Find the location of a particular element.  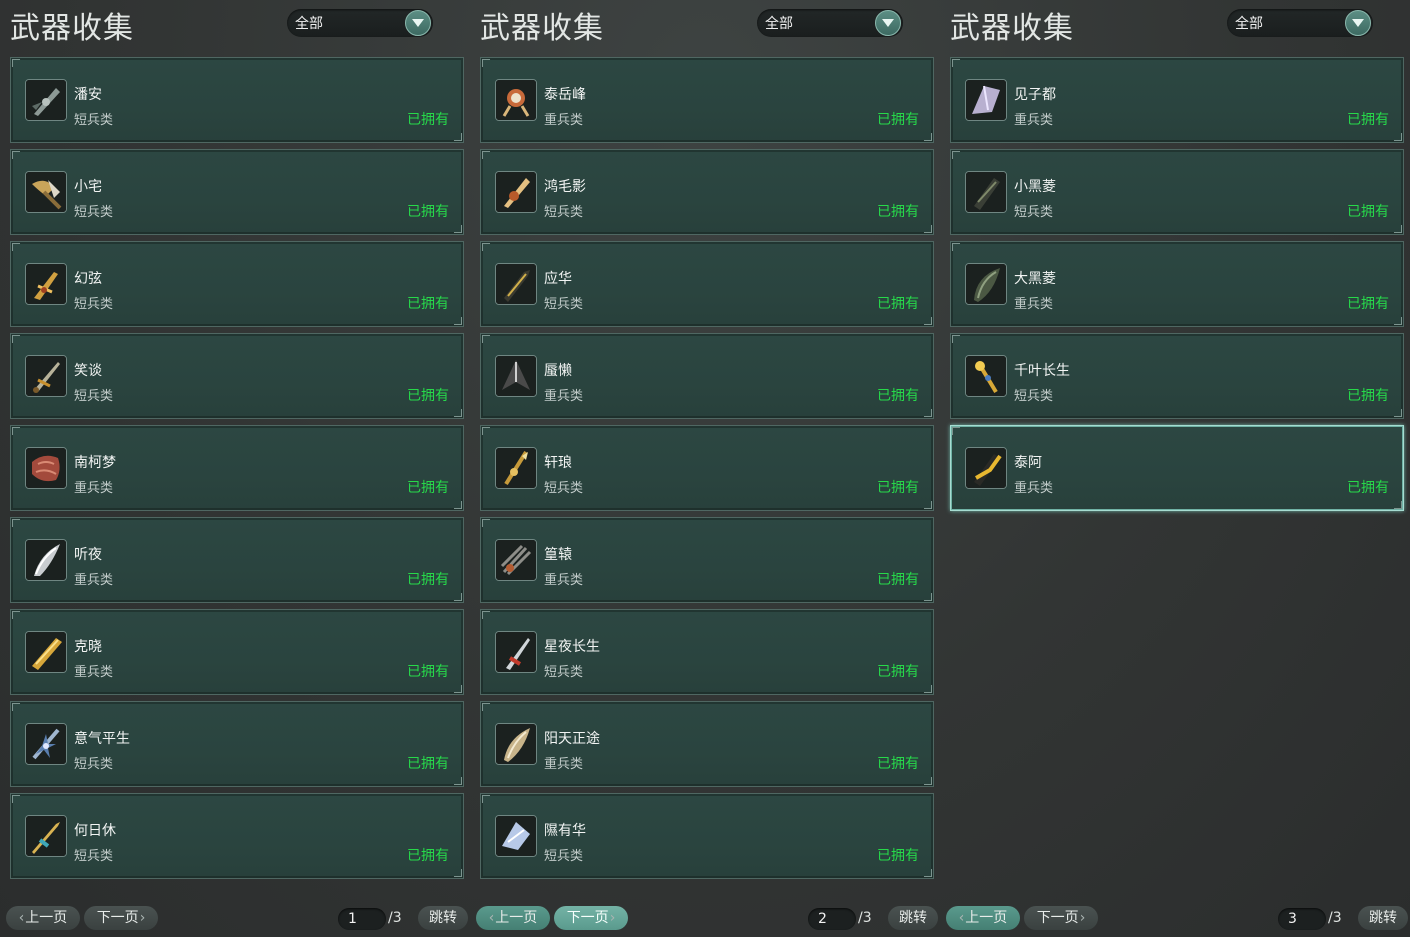

weapon-card: 笑谈 短兵类 已拥有 is located at coordinates (237, 376).